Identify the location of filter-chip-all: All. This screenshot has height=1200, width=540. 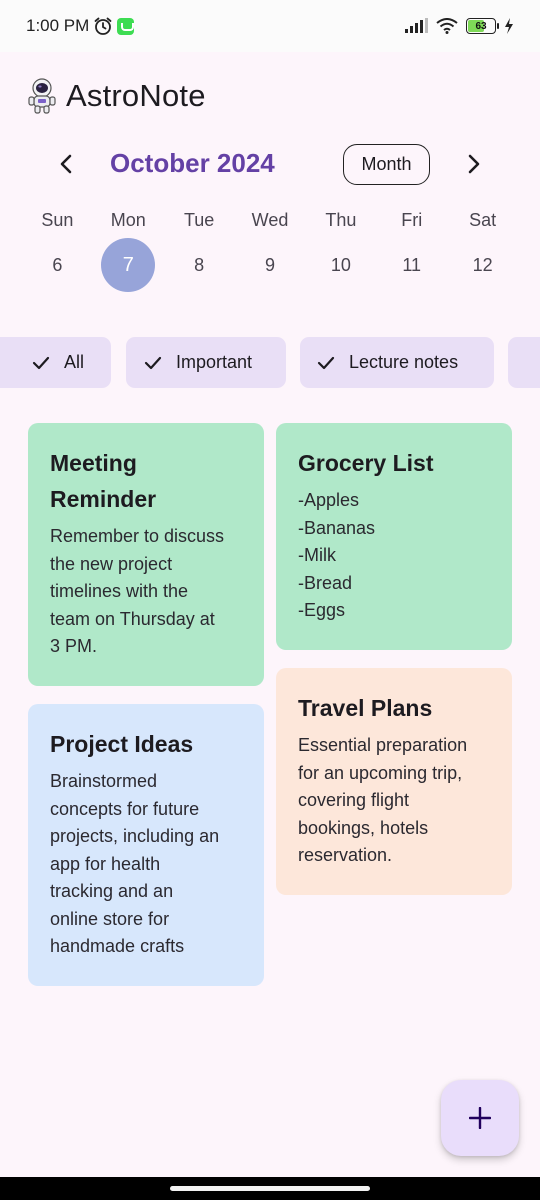
(55, 362).